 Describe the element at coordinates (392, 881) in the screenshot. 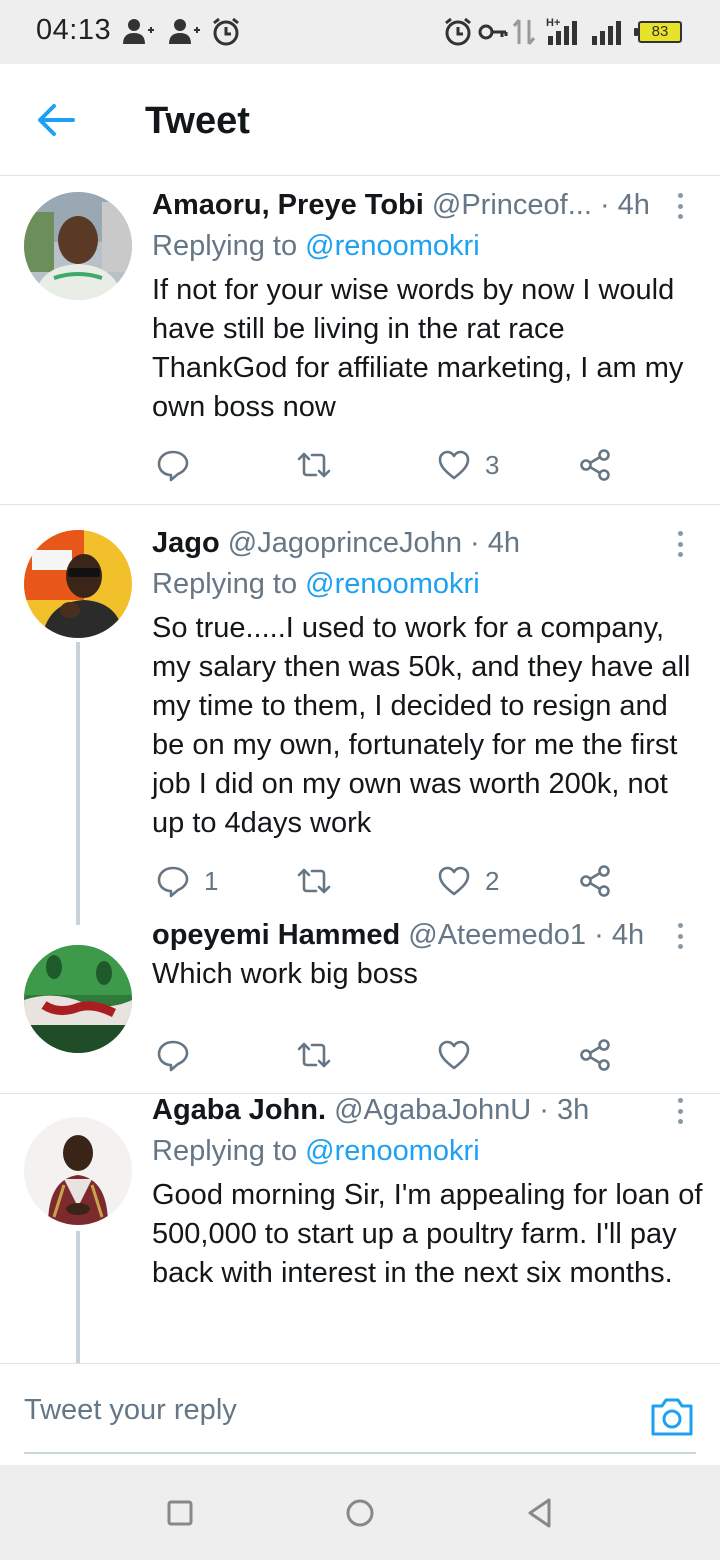

I see `tweet-actions: 1 2` at that location.